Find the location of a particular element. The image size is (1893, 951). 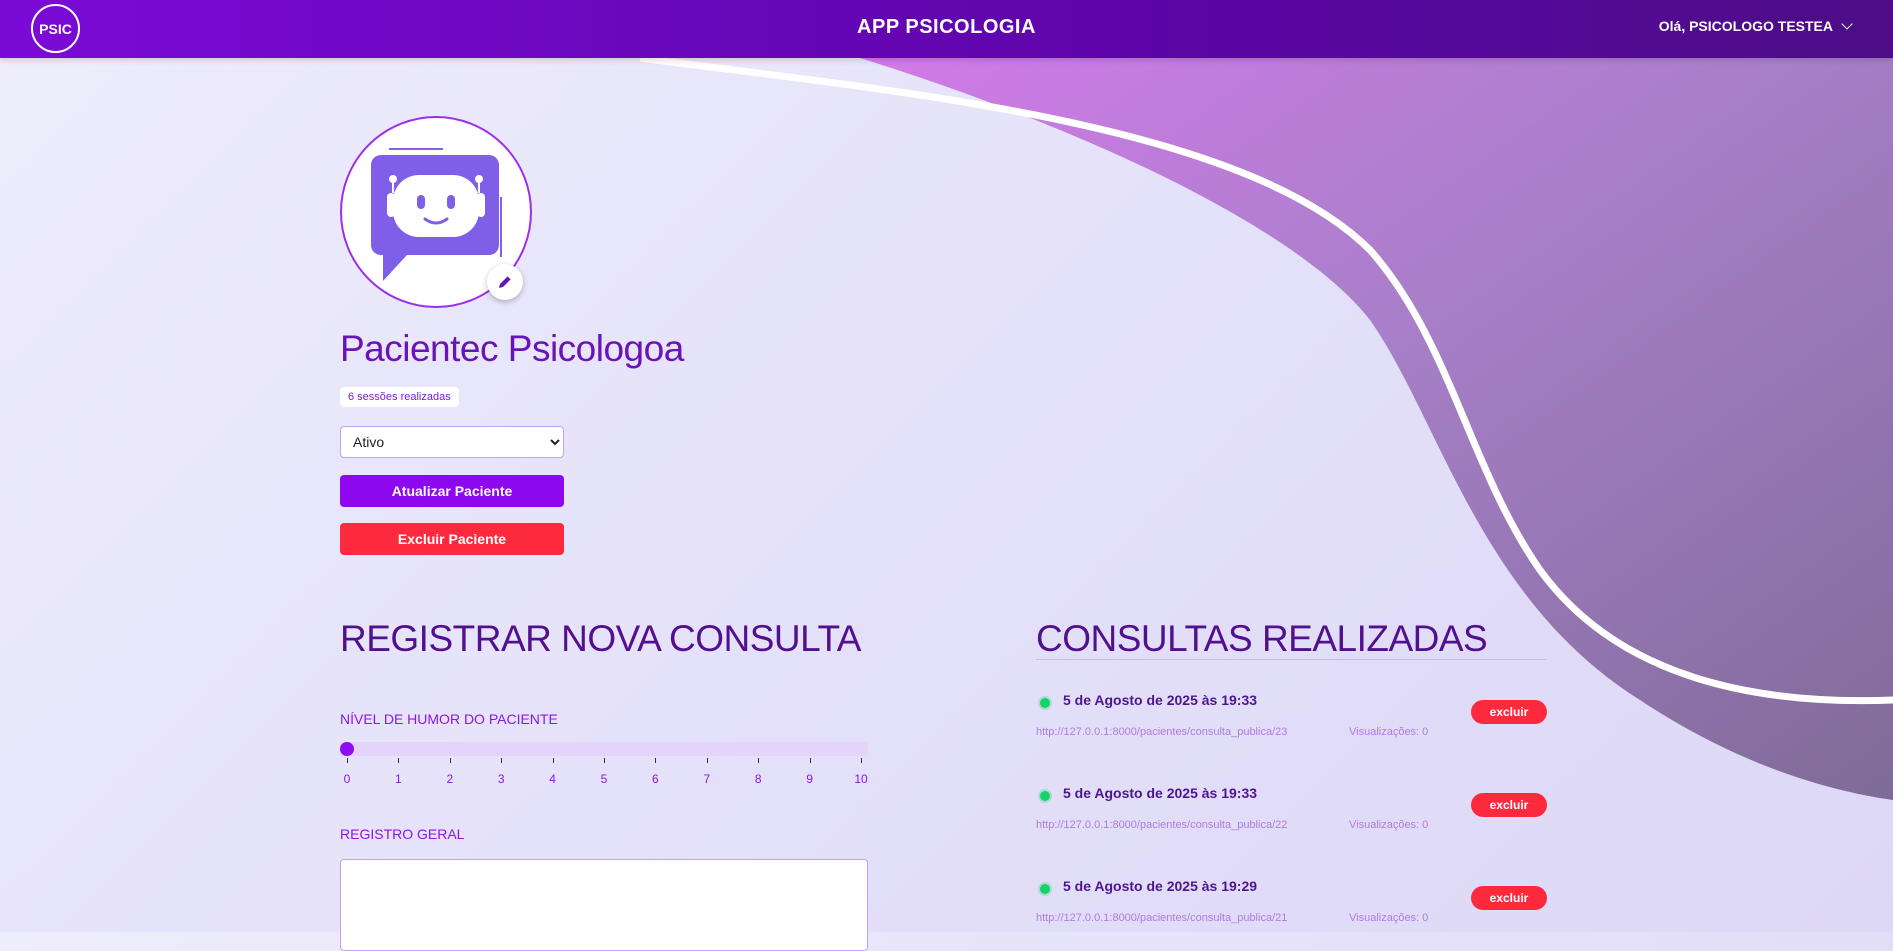

scale-tick-label: 4 is located at coordinates (552, 779).